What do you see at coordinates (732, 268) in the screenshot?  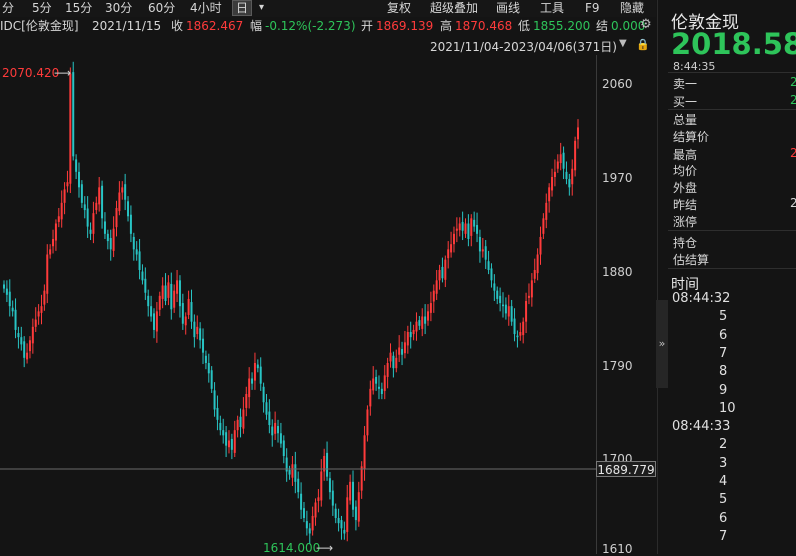 I see `panel-divider` at bounding box center [732, 268].